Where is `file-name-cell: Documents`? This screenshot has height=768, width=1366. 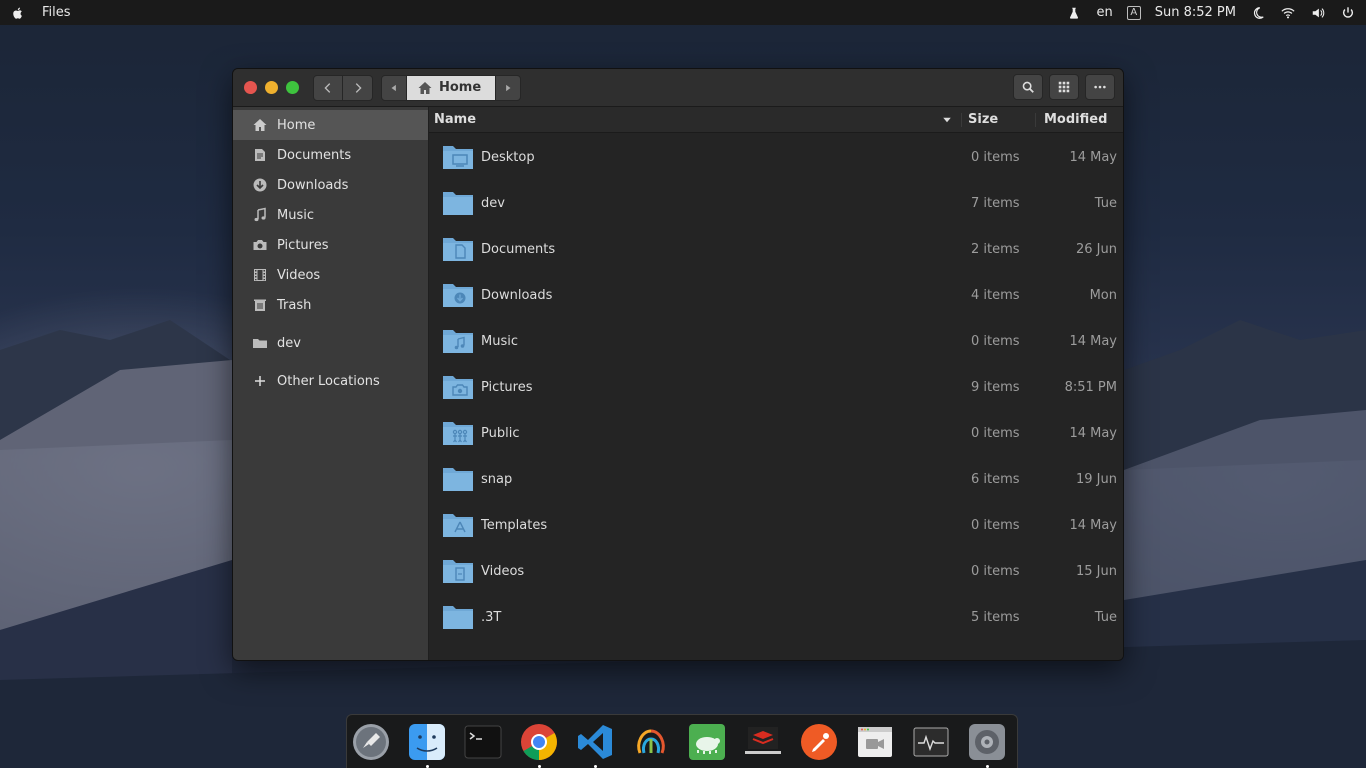
file-name-cell: Documents is located at coordinates (695, 249).